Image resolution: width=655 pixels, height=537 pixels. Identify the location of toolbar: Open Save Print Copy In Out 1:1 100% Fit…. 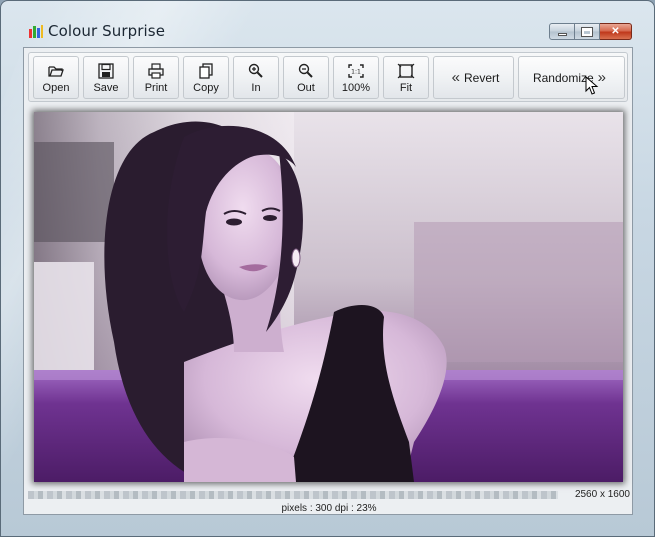
(328, 77).